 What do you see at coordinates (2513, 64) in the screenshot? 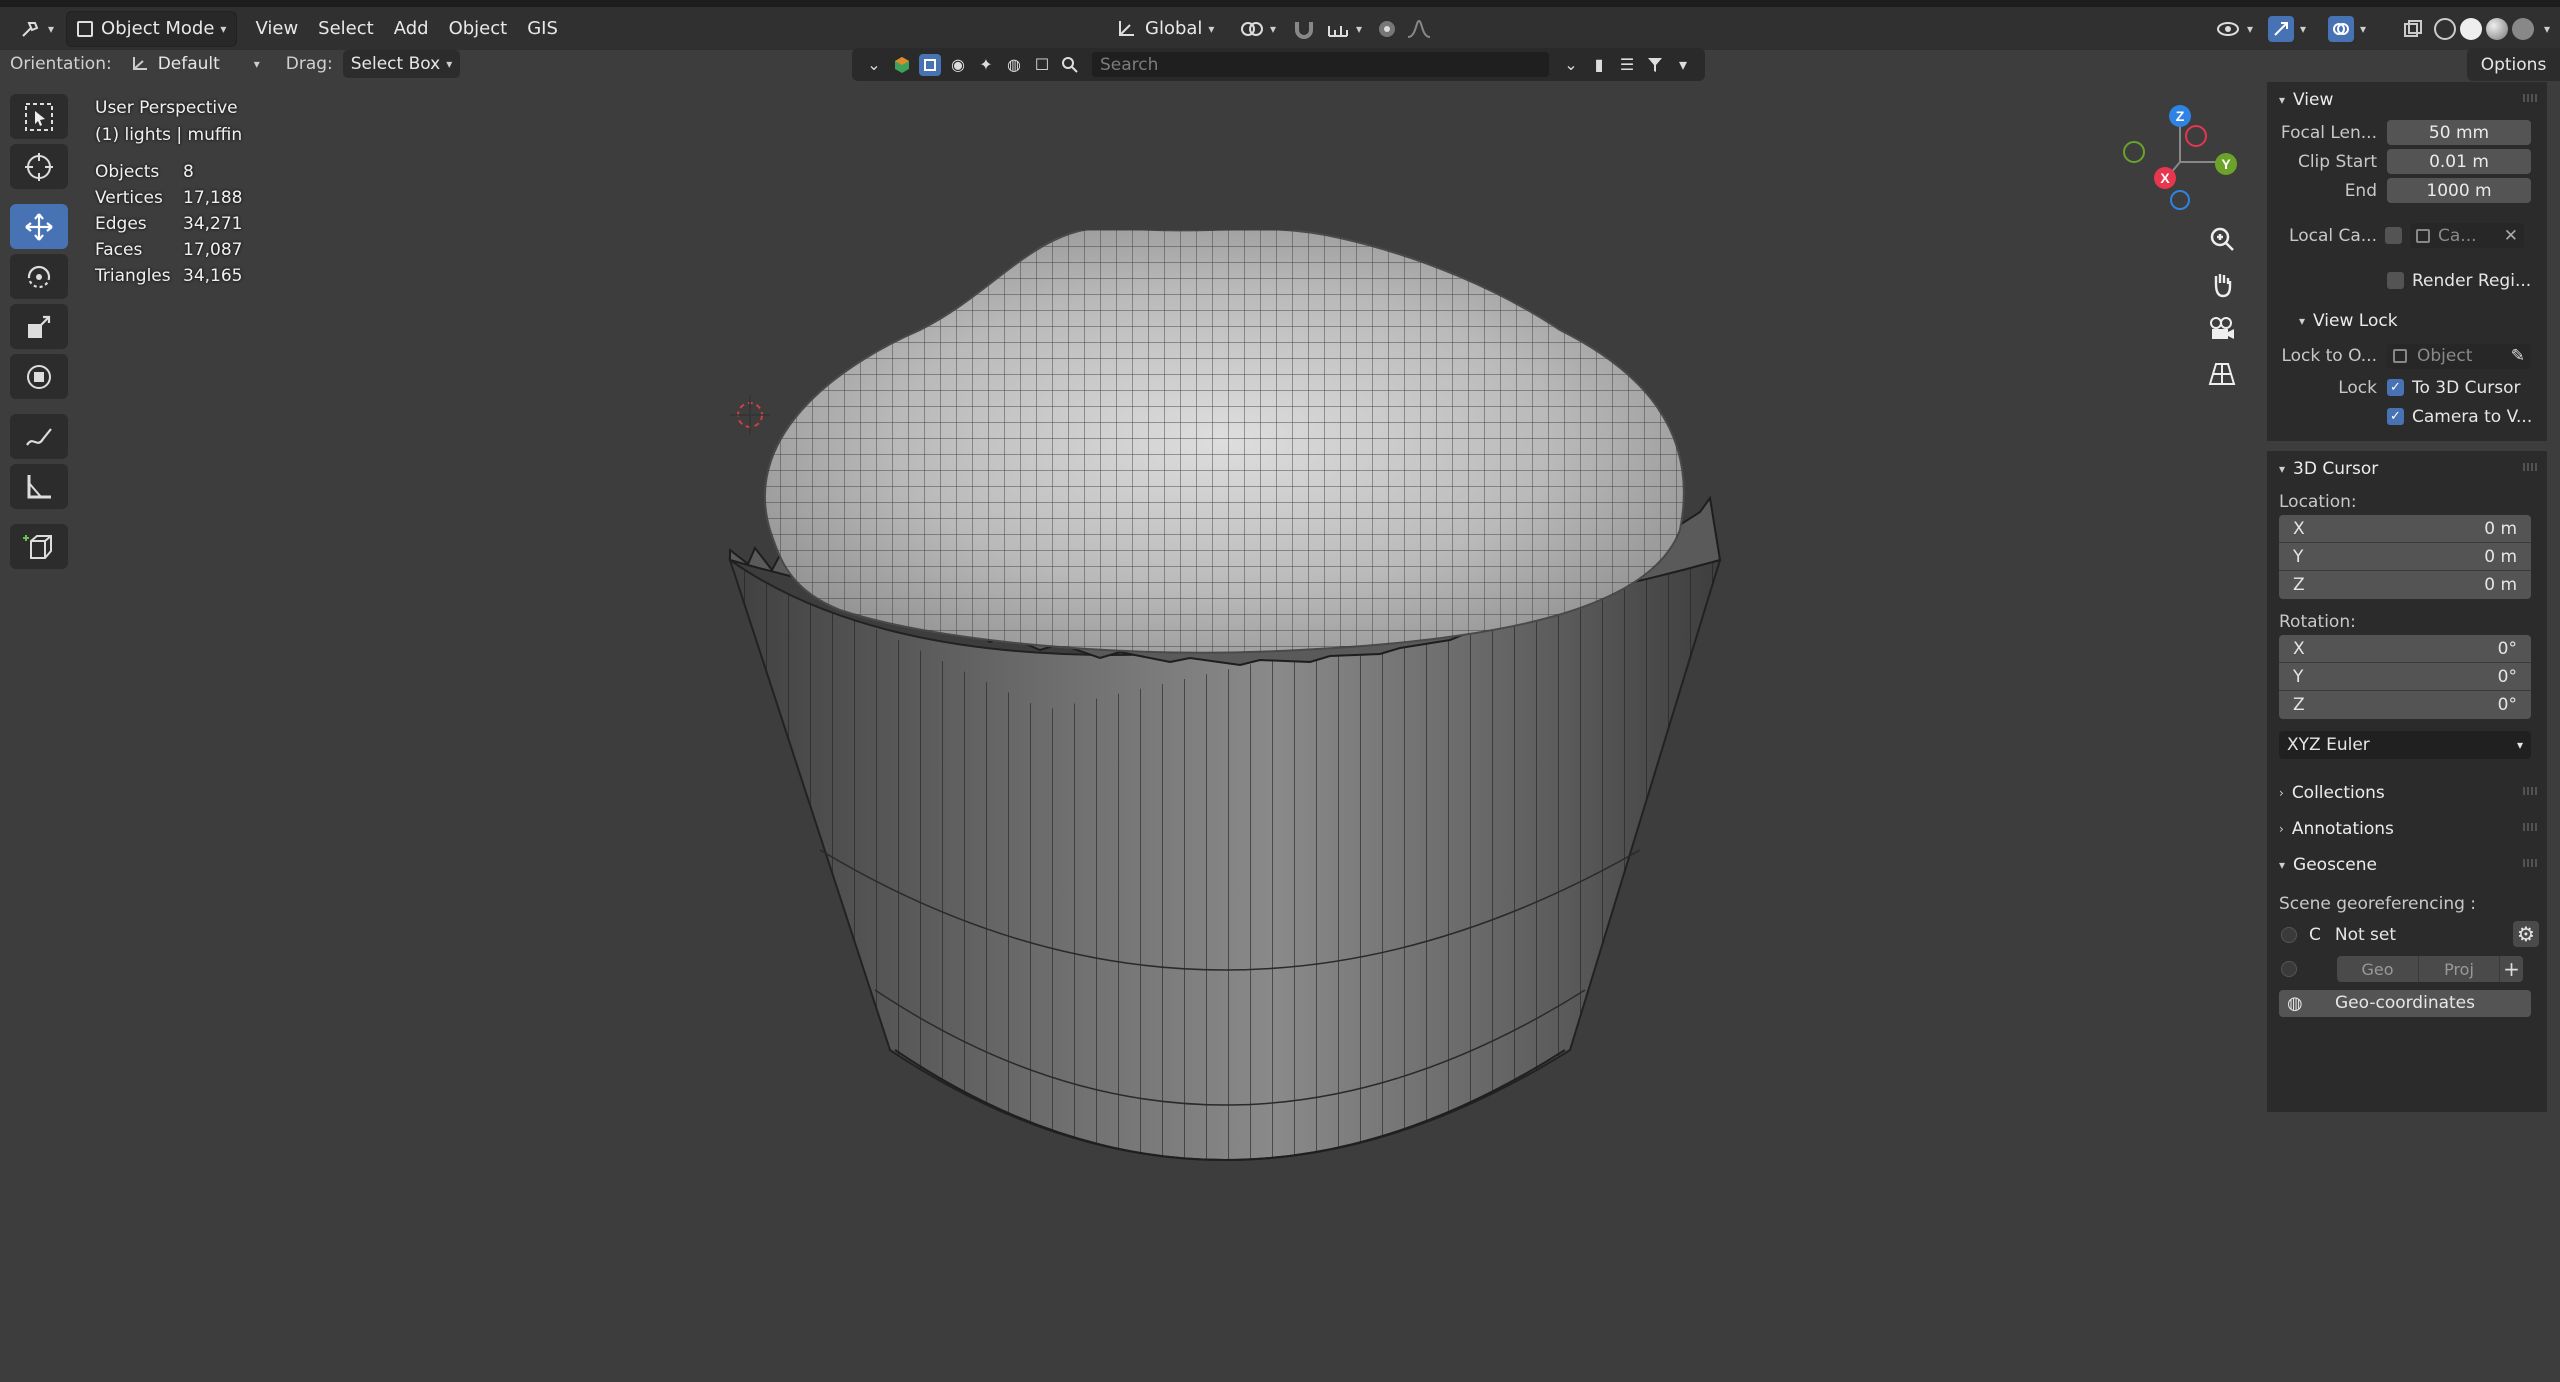
I see `options-button: Options` at bounding box center [2513, 64].